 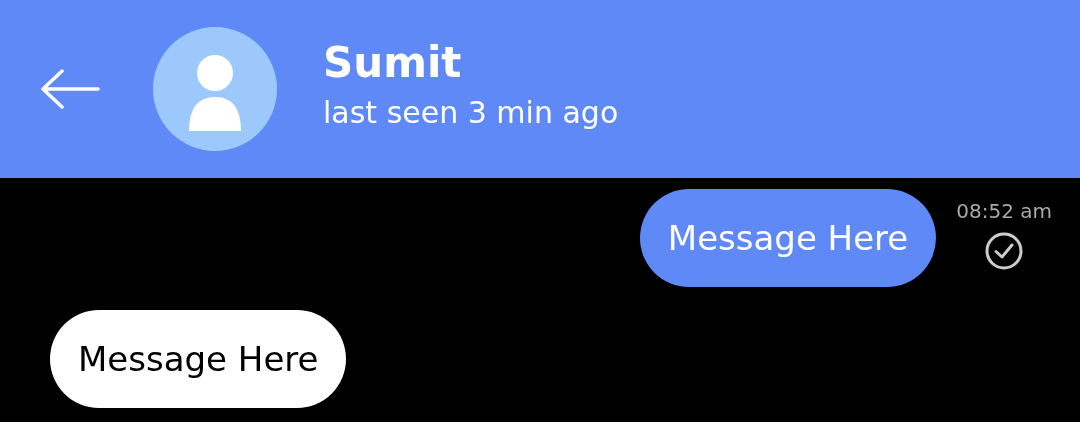 I want to click on contact-name: Sumit, so click(x=393, y=63).